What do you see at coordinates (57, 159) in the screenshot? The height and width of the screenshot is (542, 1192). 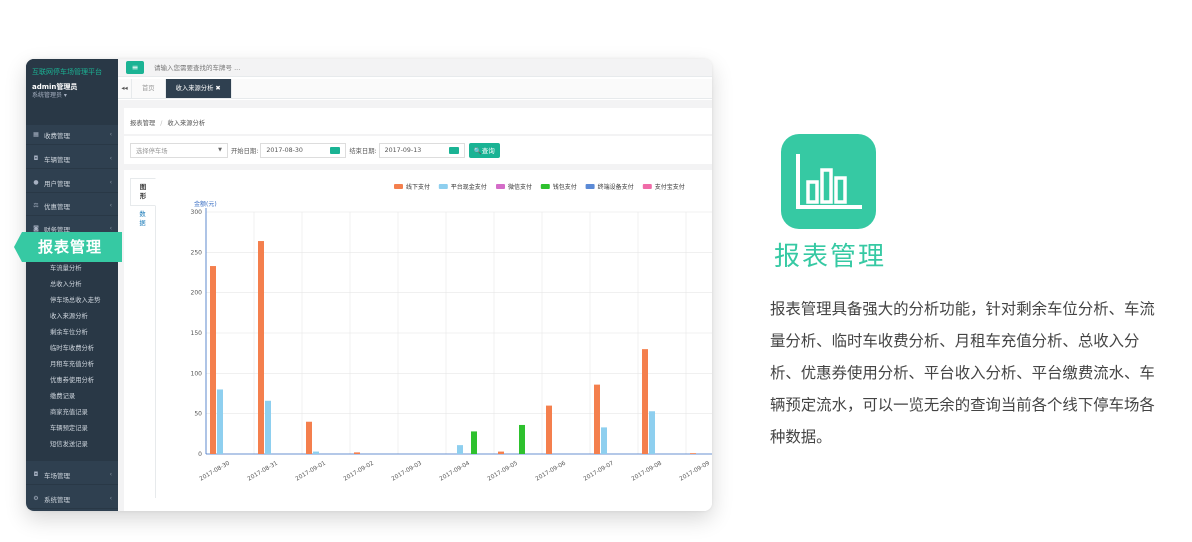 I see `sidebar-item-label: 车辆管理` at bounding box center [57, 159].